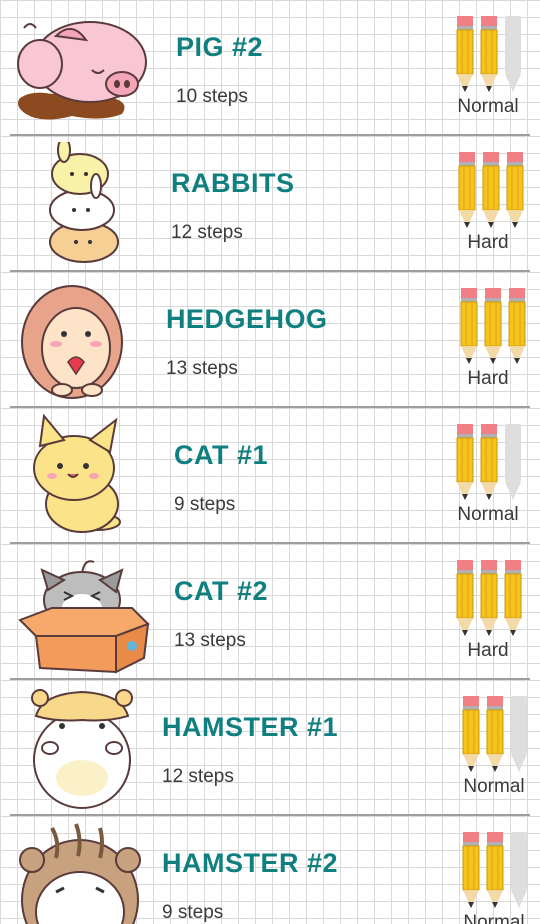  What do you see at coordinates (82, 68) in the screenshot?
I see `pig-icon` at bounding box center [82, 68].